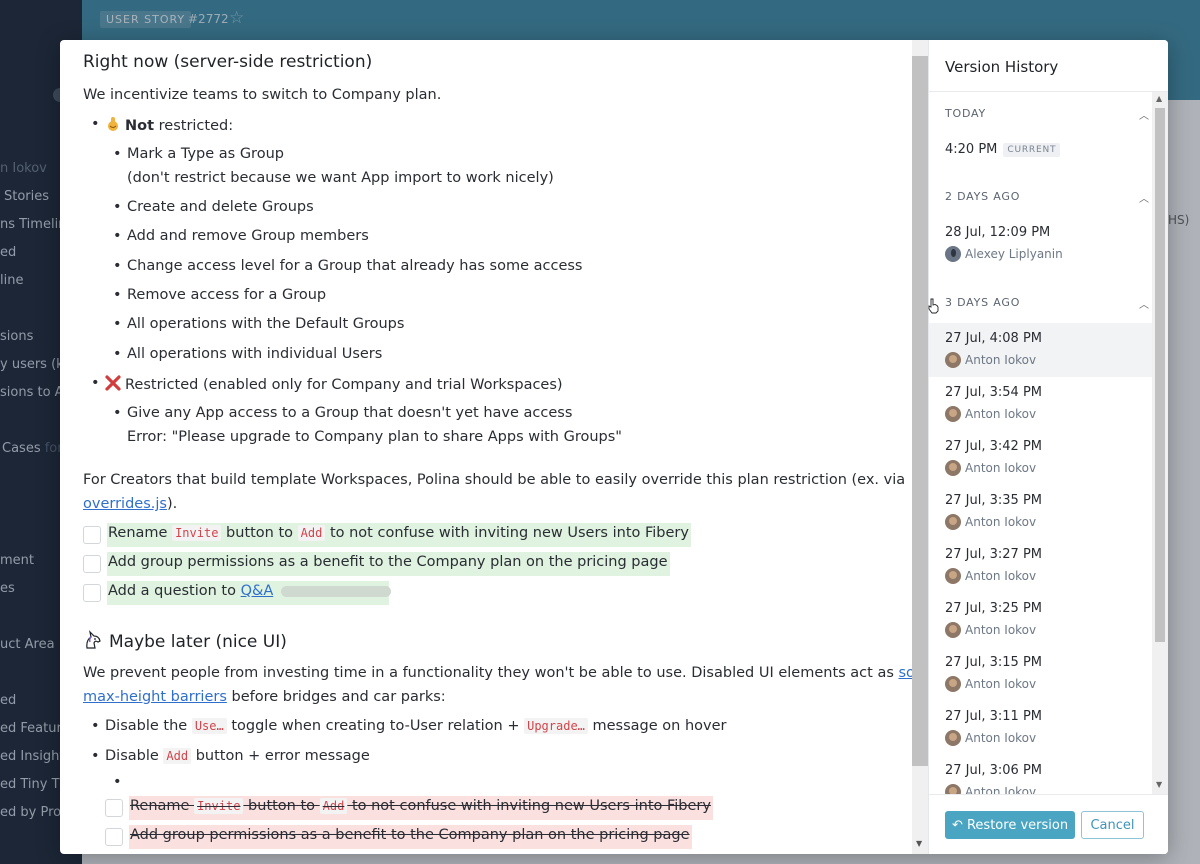  Describe the element at coordinates (219, 806) in the screenshot. I see `inline-code: Invite` at that location.